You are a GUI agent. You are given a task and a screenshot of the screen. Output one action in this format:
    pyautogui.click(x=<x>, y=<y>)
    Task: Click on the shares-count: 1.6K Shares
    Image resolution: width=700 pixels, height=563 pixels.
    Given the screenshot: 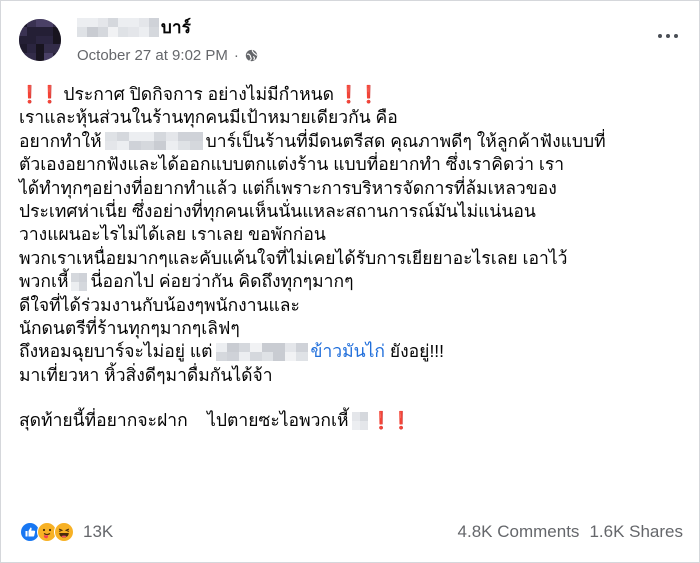 What is the action you would take?
    pyautogui.click(x=636, y=532)
    